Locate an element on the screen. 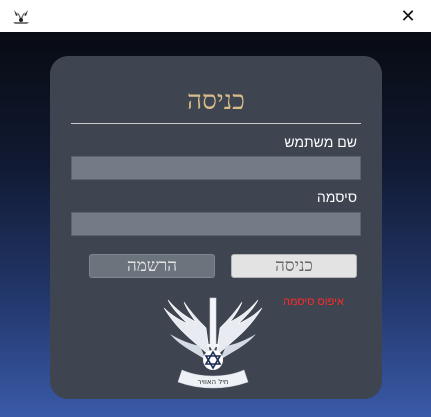  username-label: שם משתמש is located at coordinates (320, 142).